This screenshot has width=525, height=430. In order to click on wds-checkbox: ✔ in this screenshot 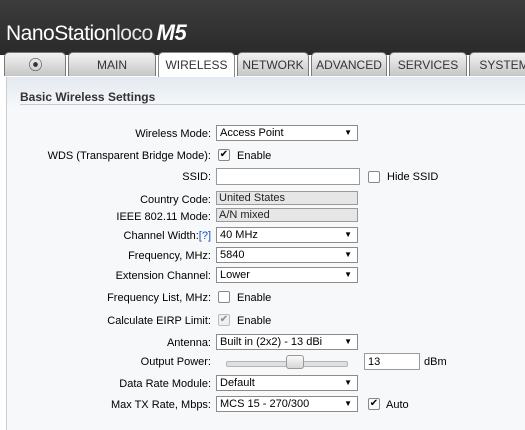, I will do `click(224, 155)`.